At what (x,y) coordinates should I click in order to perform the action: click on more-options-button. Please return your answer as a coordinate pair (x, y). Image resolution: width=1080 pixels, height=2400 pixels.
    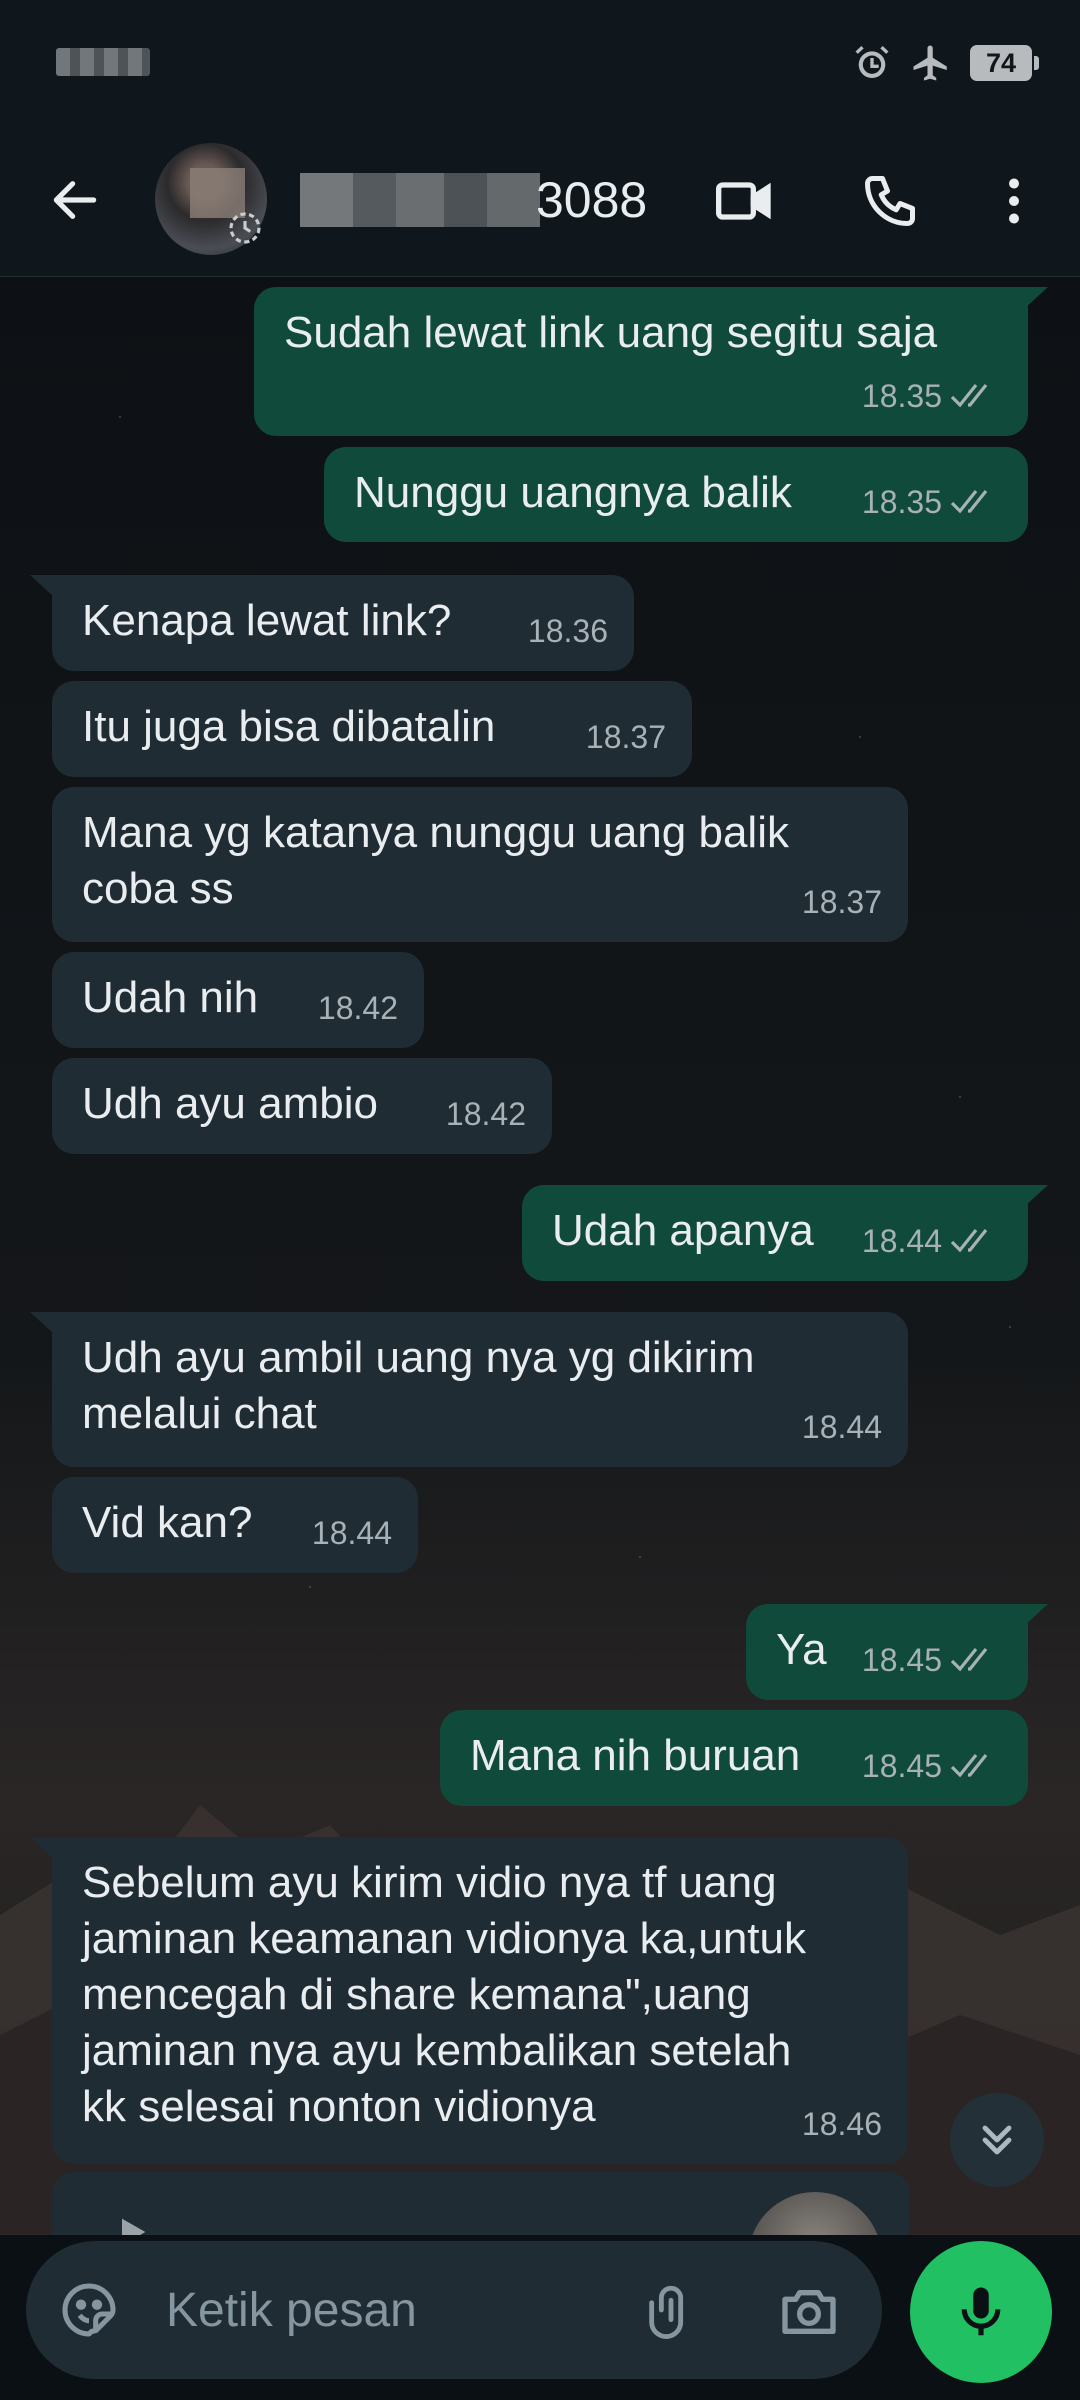
    Looking at the image, I should click on (1014, 201).